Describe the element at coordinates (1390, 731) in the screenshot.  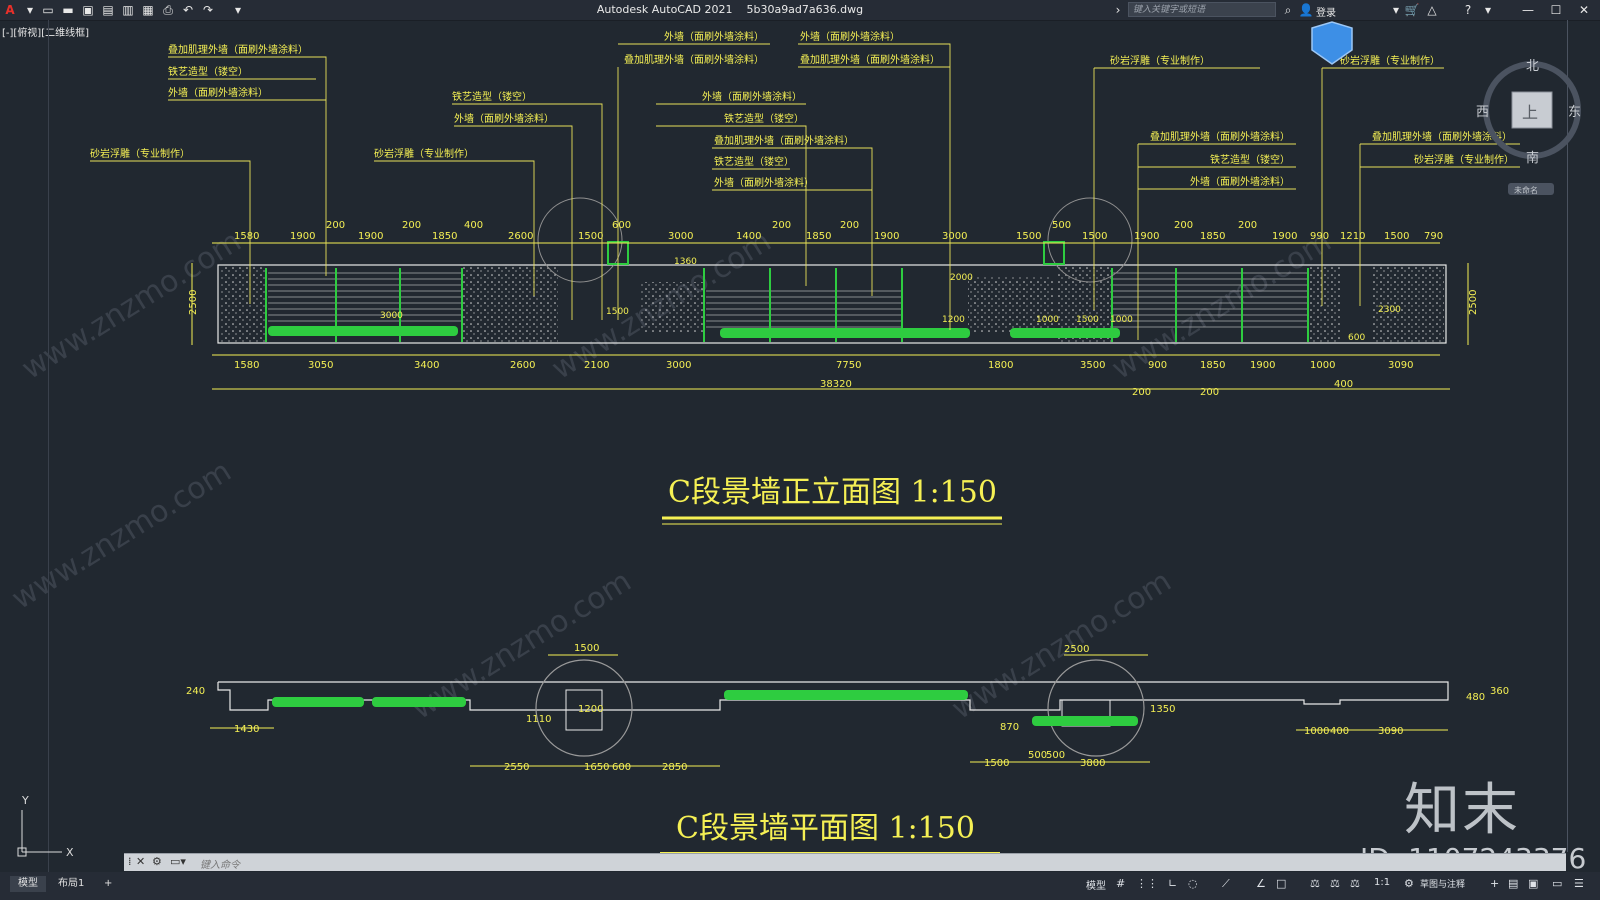
I see `dimension-text: 3090` at that location.